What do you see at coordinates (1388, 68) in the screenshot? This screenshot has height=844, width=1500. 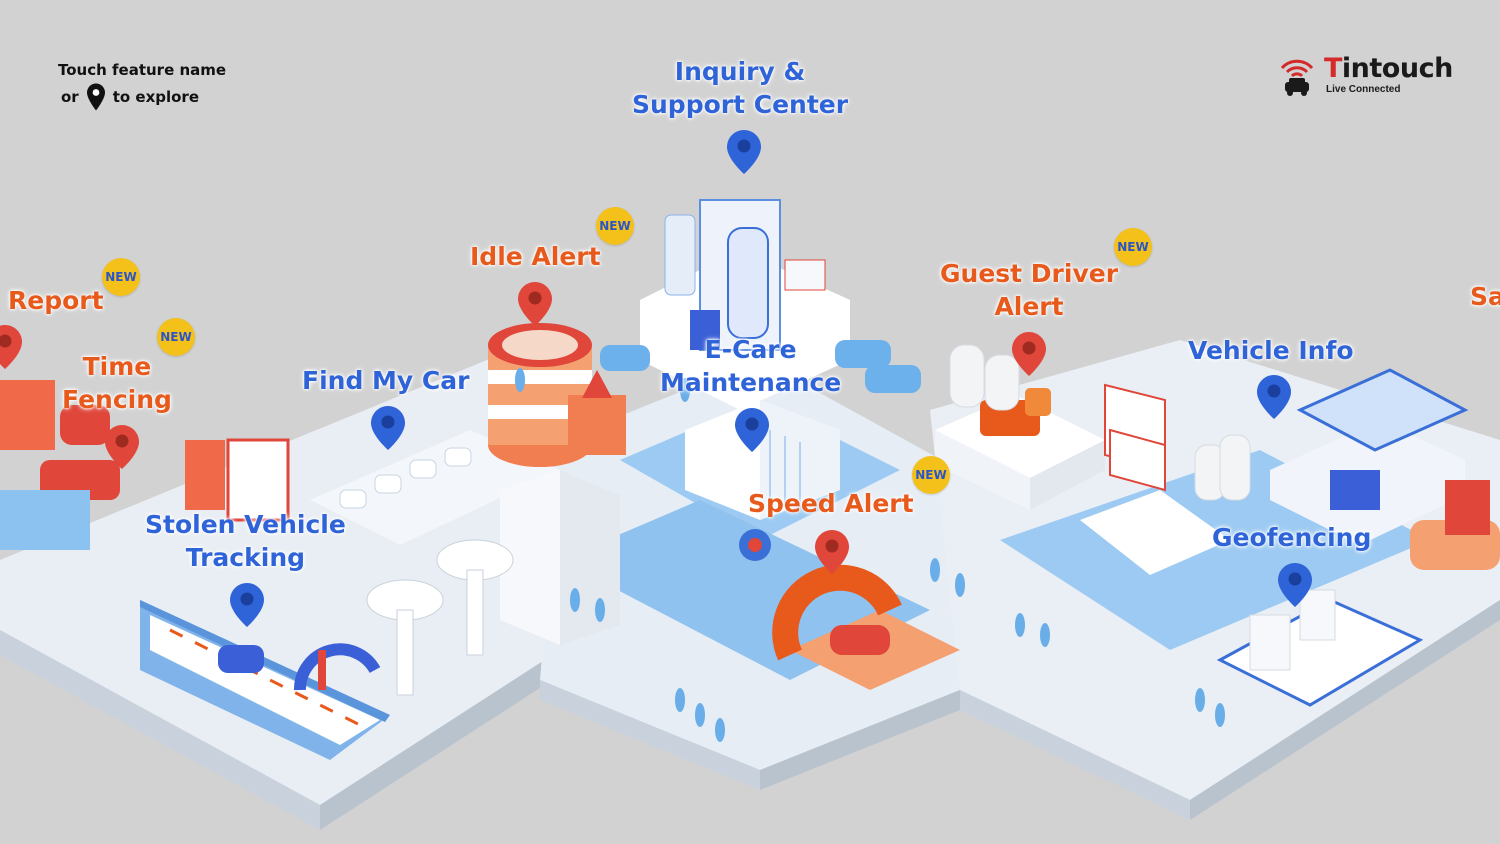 I see `brand-name: Tintouch` at bounding box center [1388, 68].